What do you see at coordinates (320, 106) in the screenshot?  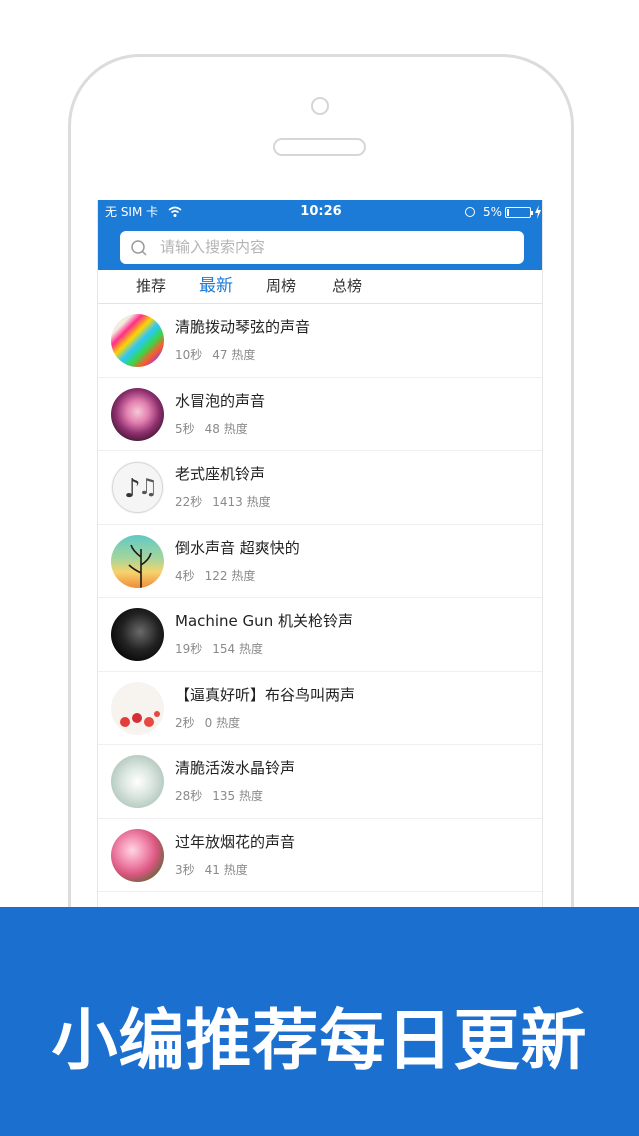 I see `front-camera` at bounding box center [320, 106].